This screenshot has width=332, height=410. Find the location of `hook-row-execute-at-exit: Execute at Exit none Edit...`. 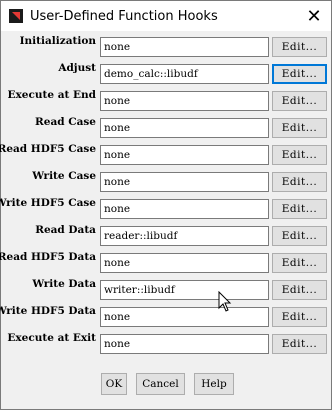

hook-row-execute-at-exit: Execute at Exit none Edit... is located at coordinates (166, 343).